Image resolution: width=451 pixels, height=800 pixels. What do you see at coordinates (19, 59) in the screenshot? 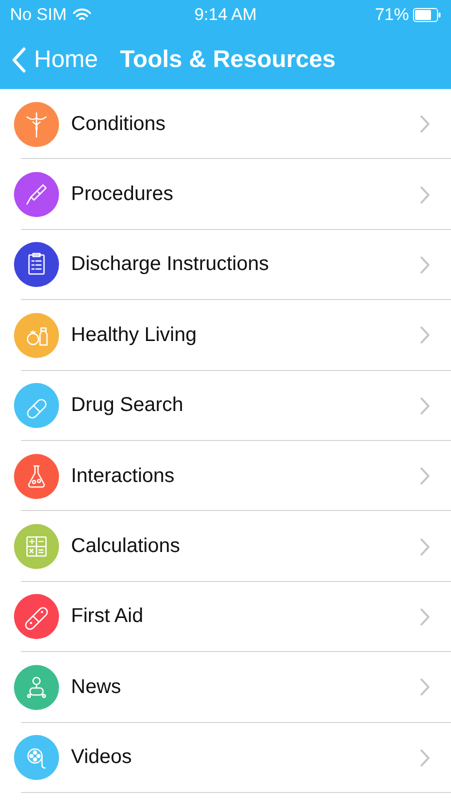
I see `back-chevron-icon` at bounding box center [19, 59].